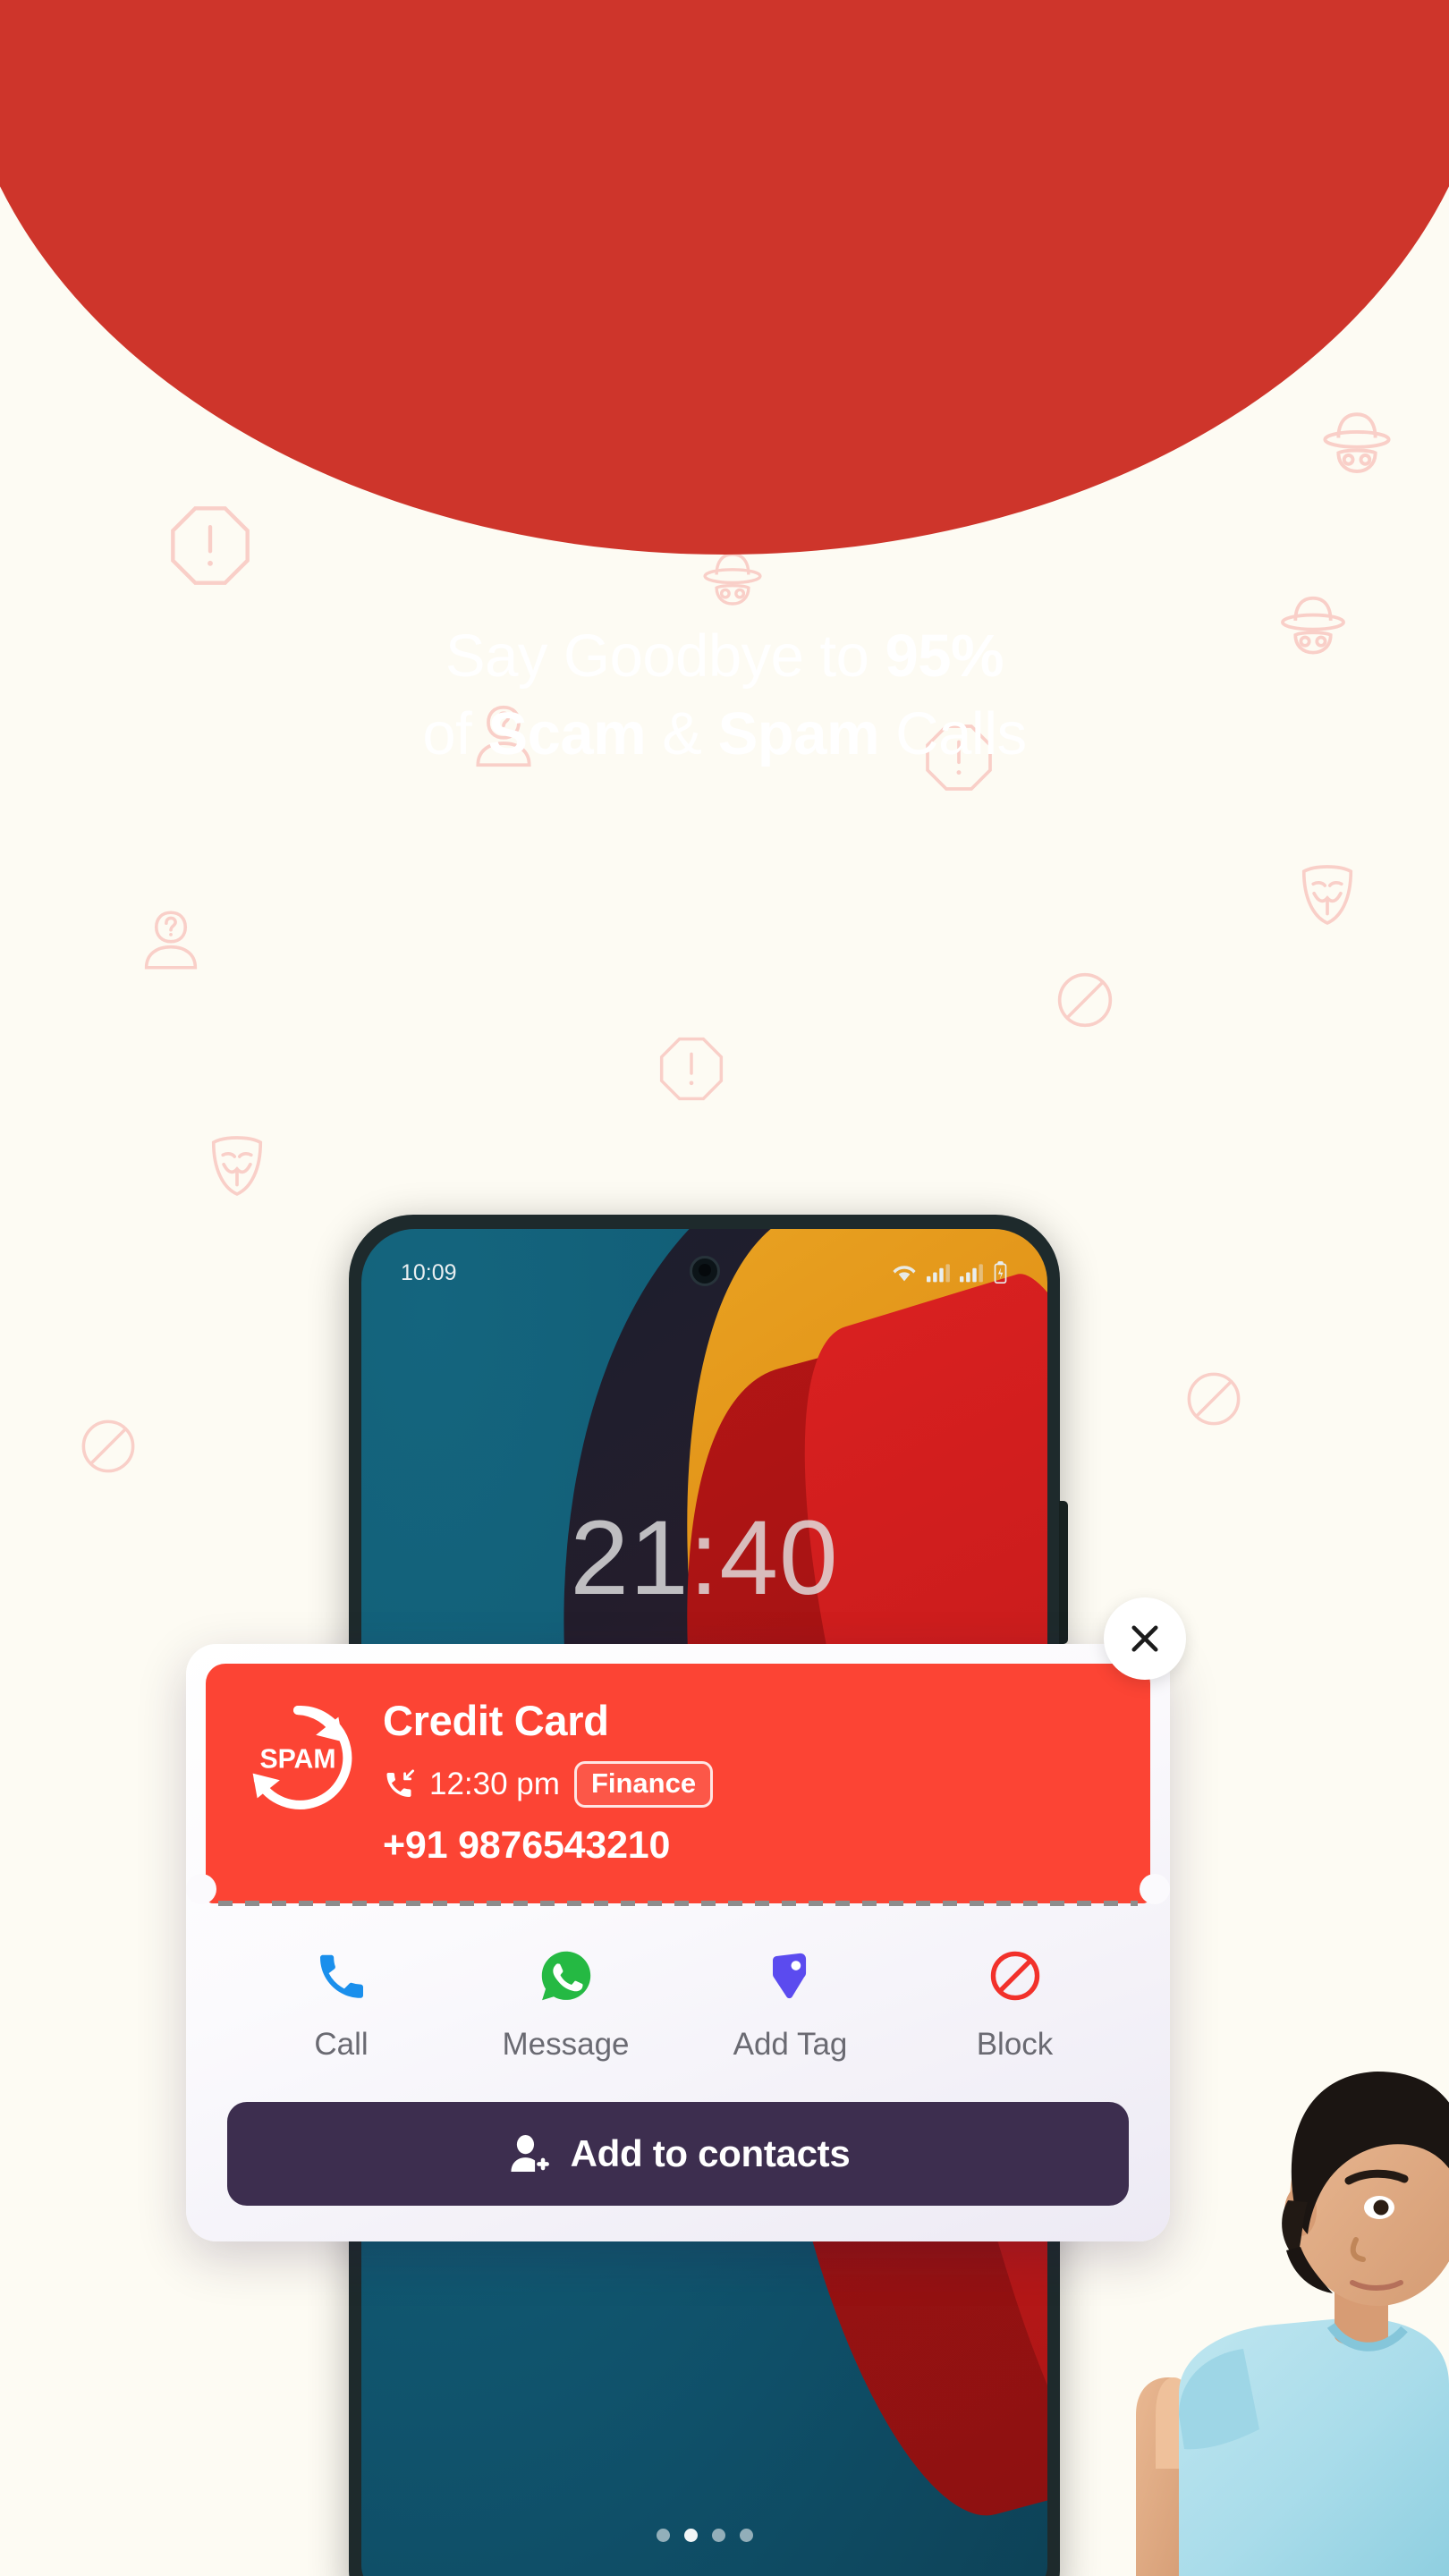  Describe the element at coordinates (790, 2044) in the screenshot. I see `action-add-tag-label: Add Tag` at that location.